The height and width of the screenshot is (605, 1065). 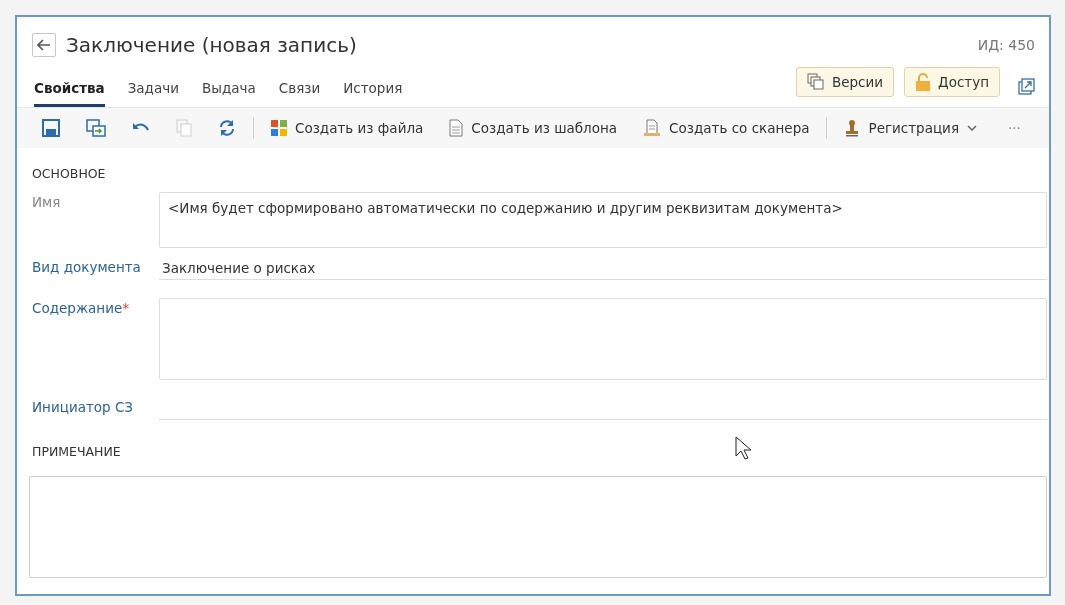 I want to click on access-button: Доступ, so click(x=952, y=82).